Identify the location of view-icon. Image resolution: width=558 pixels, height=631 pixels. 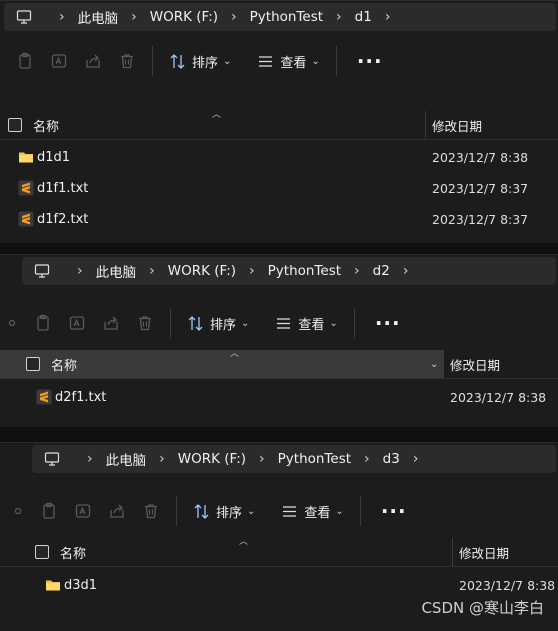
(284, 323).